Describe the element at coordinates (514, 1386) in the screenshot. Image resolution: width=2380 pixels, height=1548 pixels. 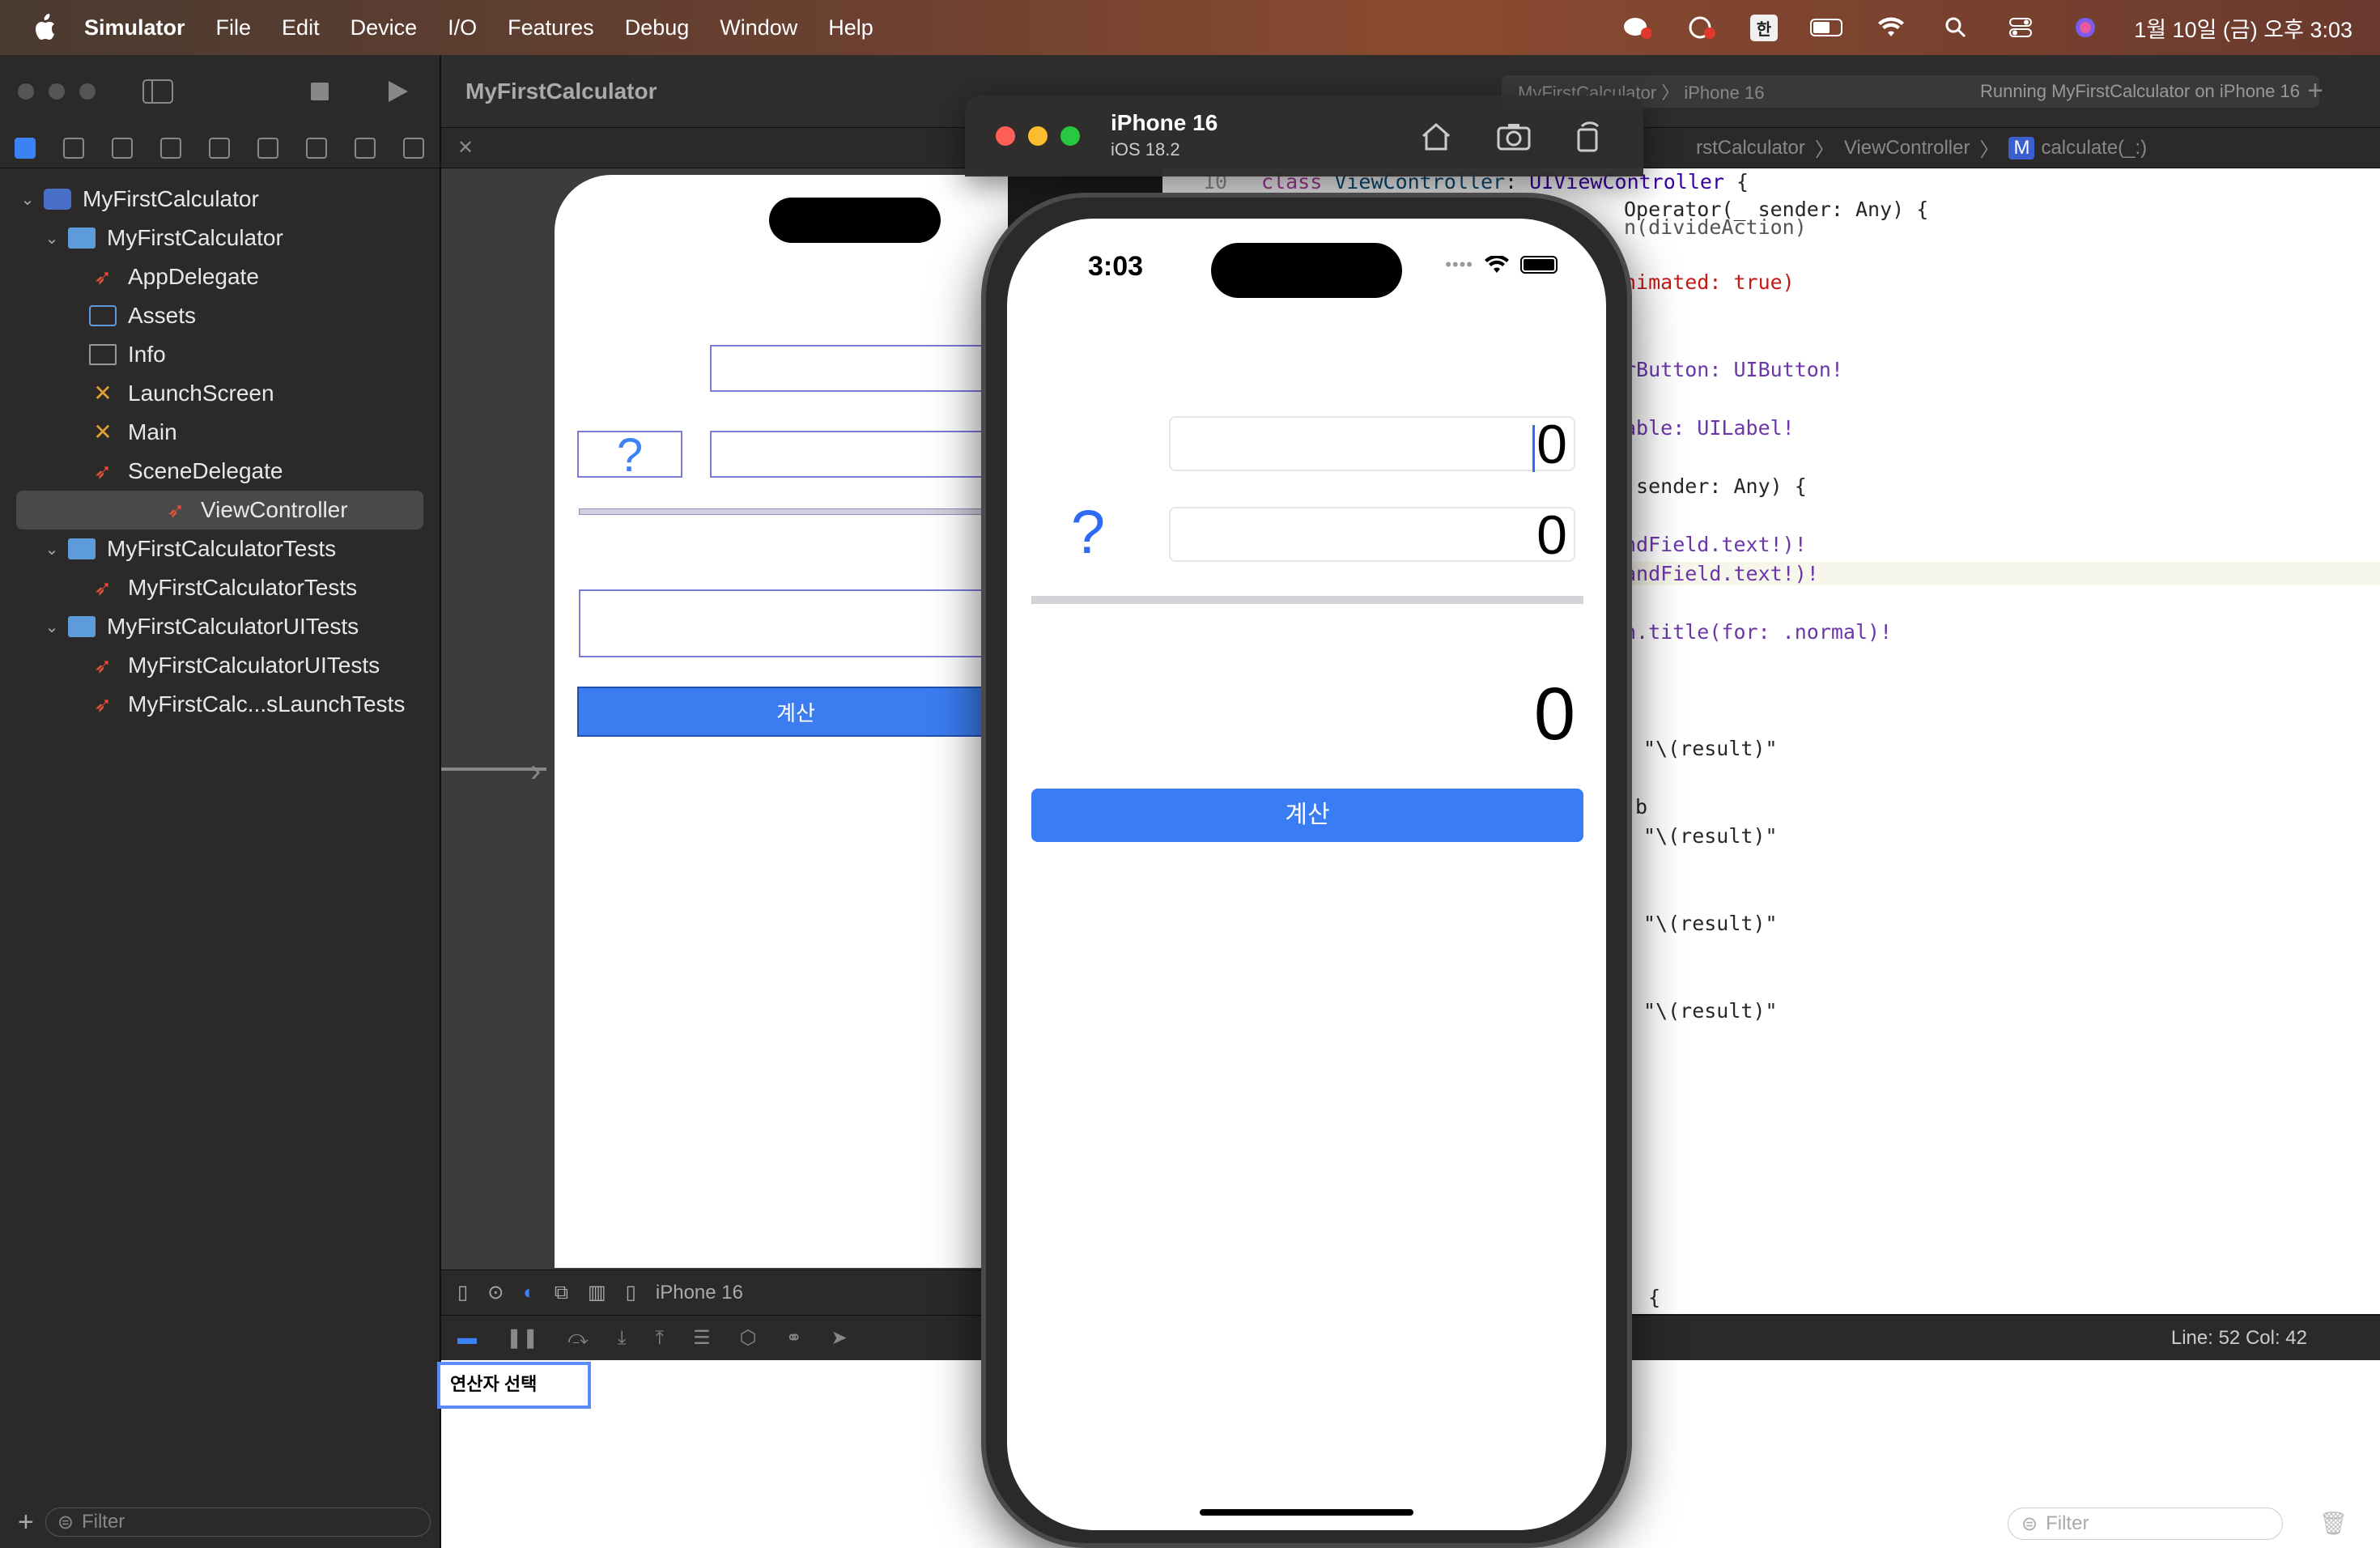
I see `operator-select-tooltip: 연산자 선택` at that location.